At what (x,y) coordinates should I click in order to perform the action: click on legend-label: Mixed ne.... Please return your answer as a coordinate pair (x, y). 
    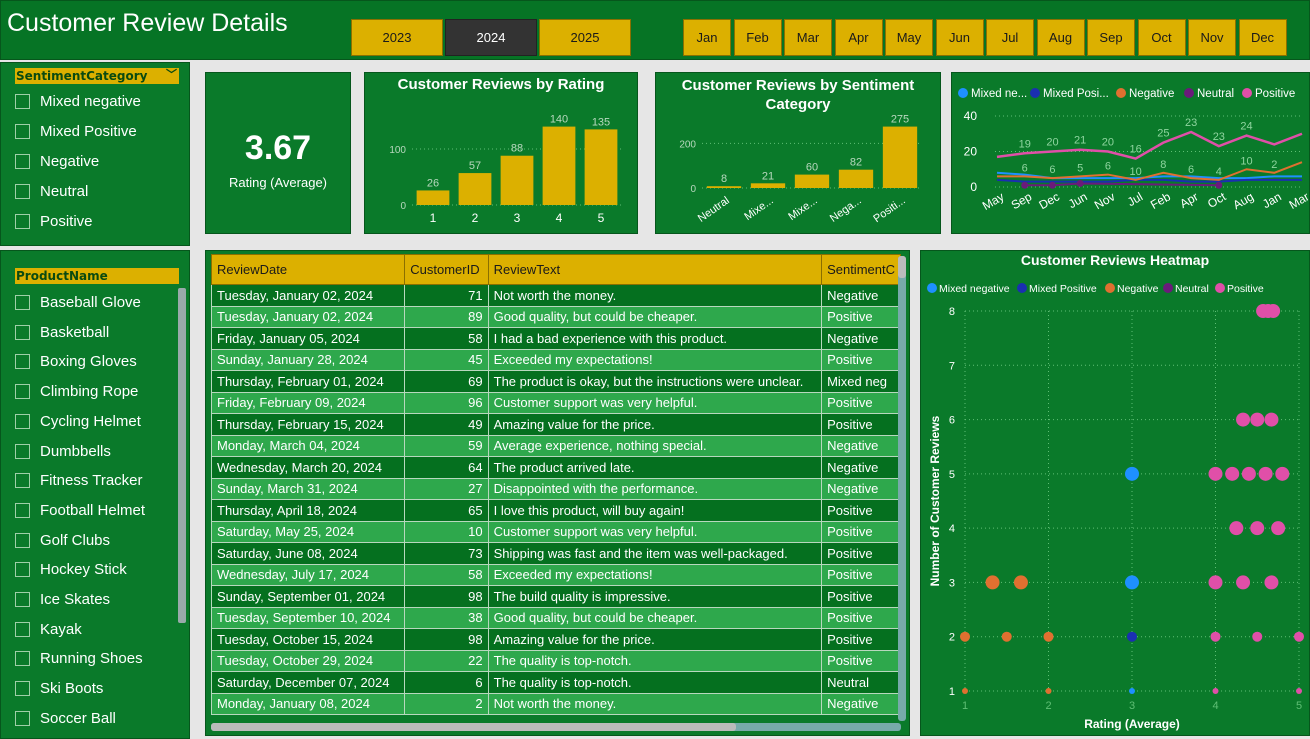
    Looking at the image, I should click on (999, 94).